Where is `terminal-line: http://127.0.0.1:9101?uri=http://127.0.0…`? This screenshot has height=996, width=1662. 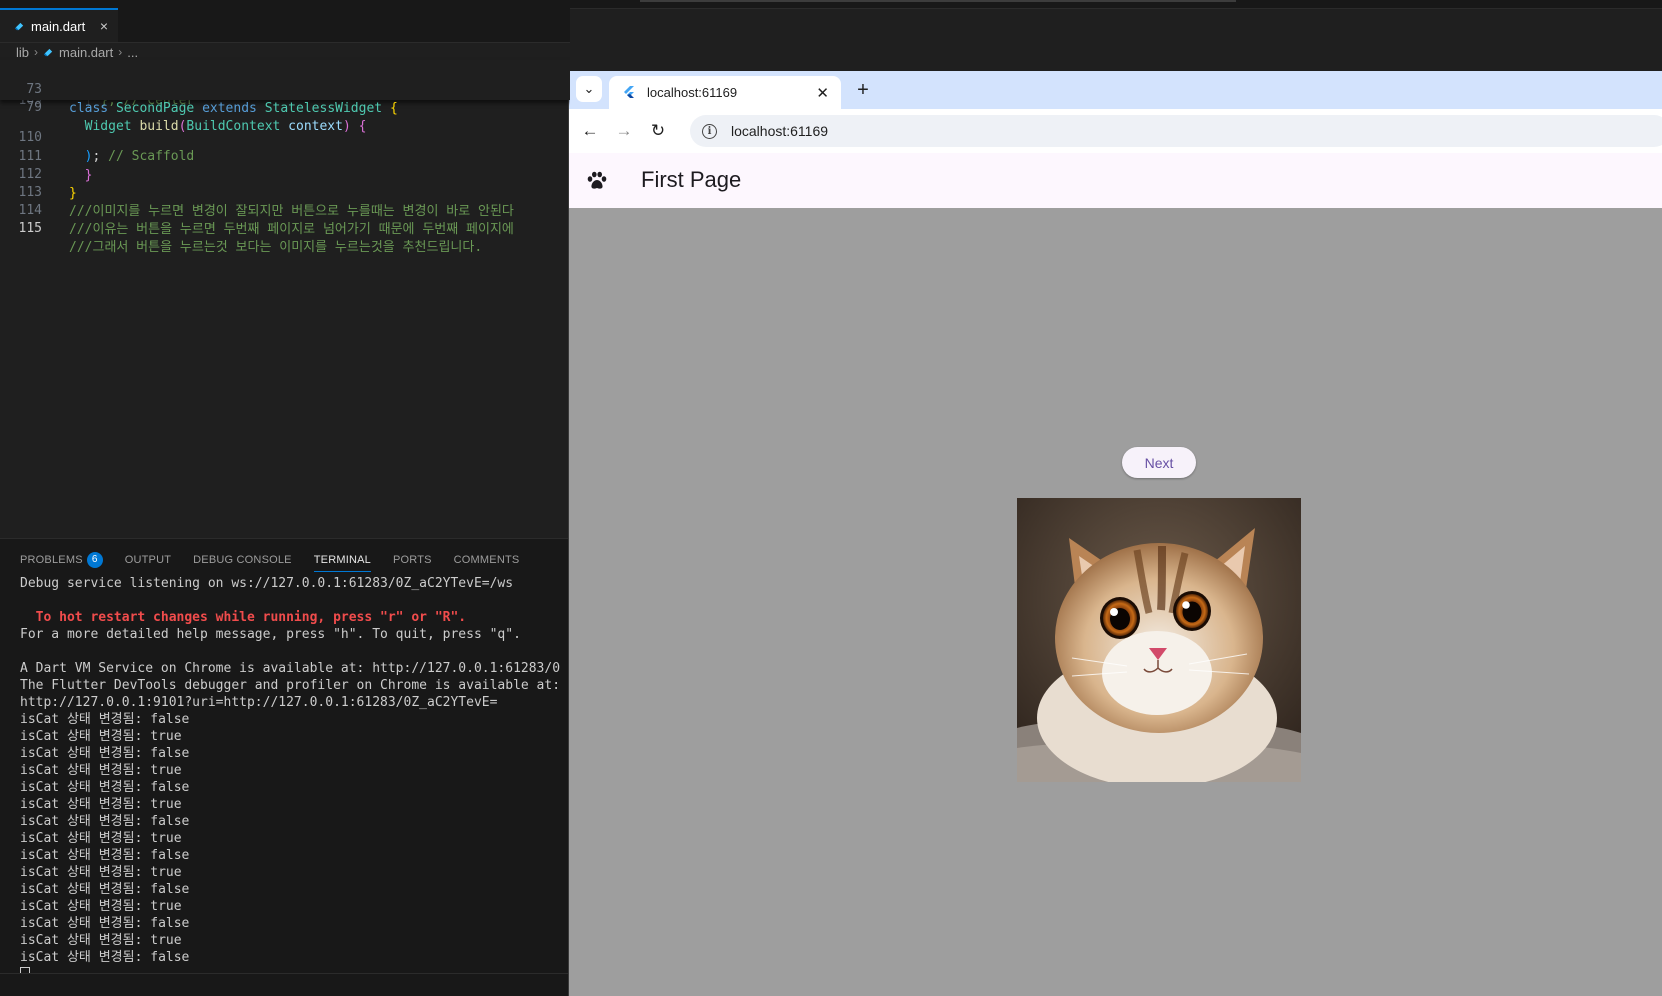
terminal-line: http://127.0.0.1:9101?uri=http://127.0.0… is located at coordinates (259, 702).